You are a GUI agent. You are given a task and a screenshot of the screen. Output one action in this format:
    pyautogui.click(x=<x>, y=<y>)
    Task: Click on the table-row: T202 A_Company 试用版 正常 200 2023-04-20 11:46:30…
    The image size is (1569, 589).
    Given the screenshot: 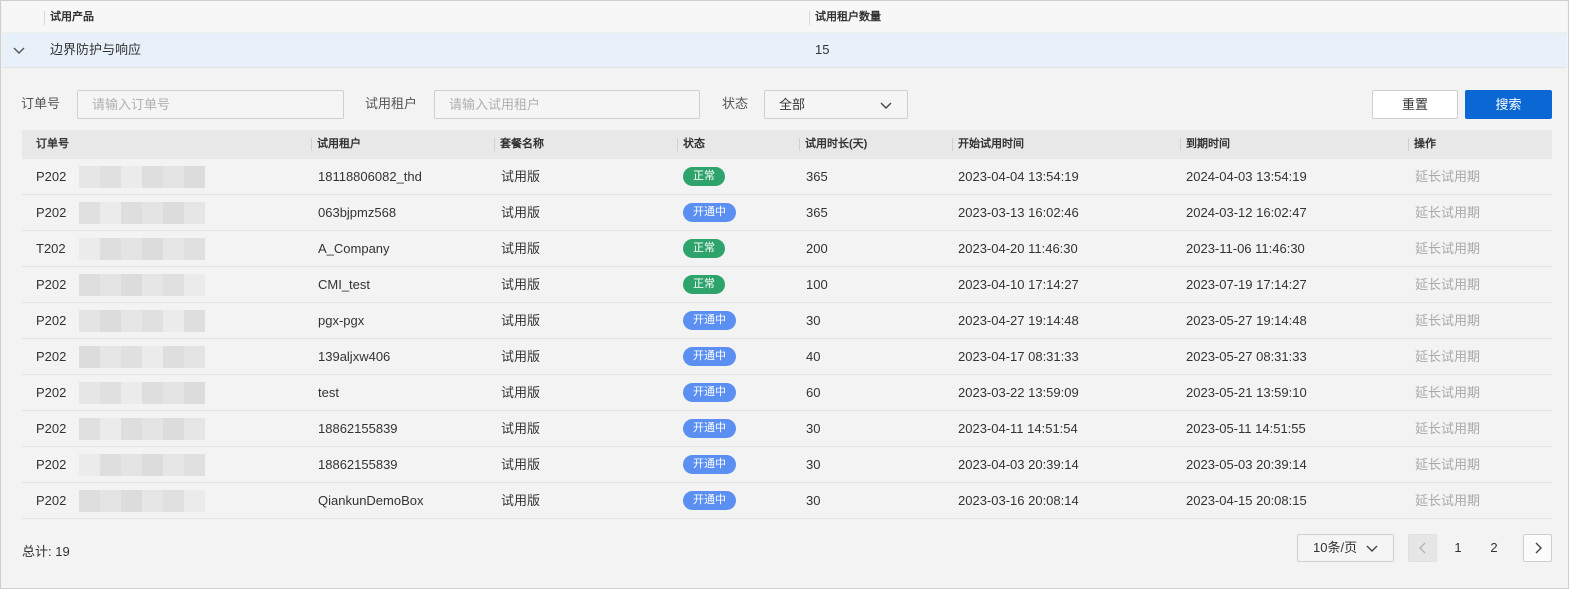 What is the action you would take?
    pyautogui.click(x=787, y=249)
    